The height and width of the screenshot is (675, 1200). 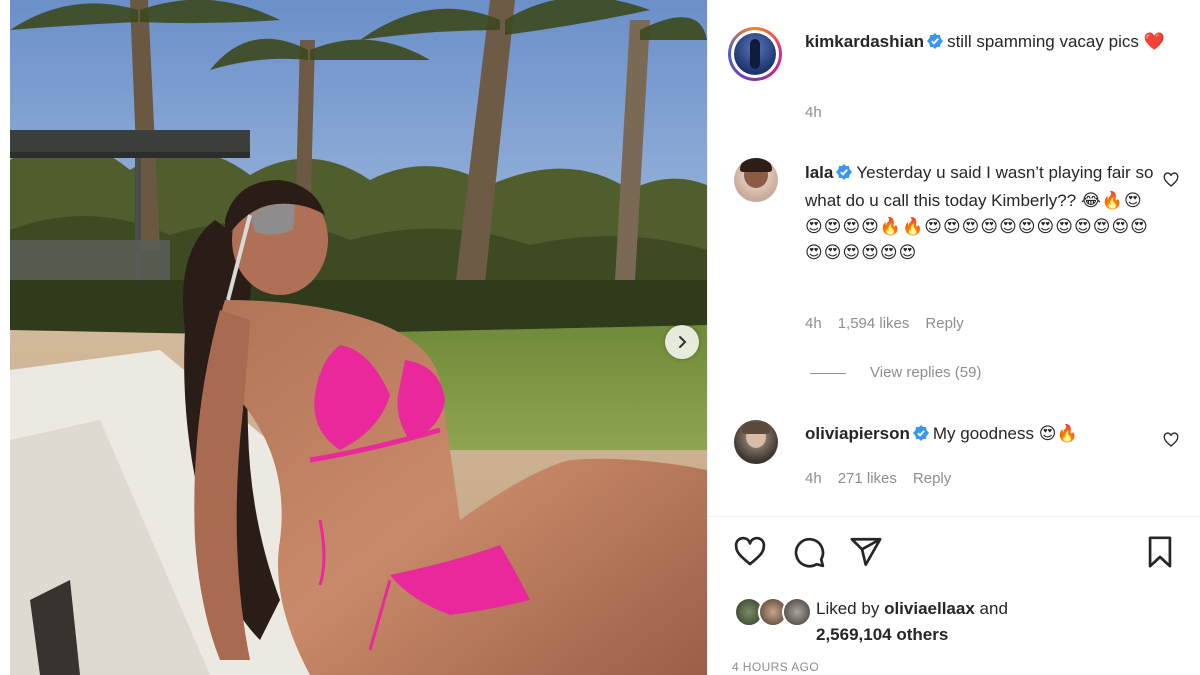 I want to click on post-timestamp: 4 HOURS AGO, so click(x=776, y=667).